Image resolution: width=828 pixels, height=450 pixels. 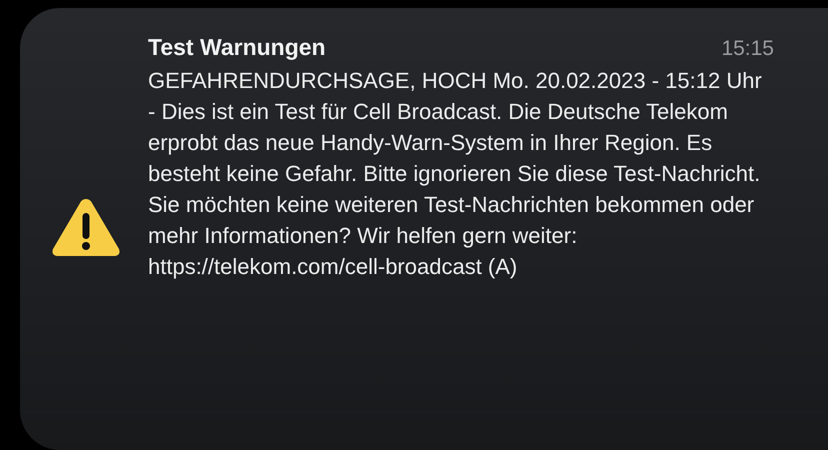 I want to click on notification-title: Test Warnungen, so click(x=237, y=47).